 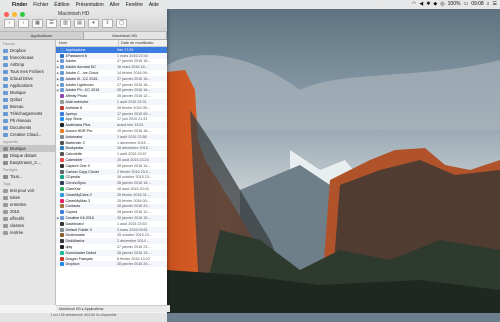 I want to click on sidebar-item-appareil: Musique, so click(x=27, y=148).